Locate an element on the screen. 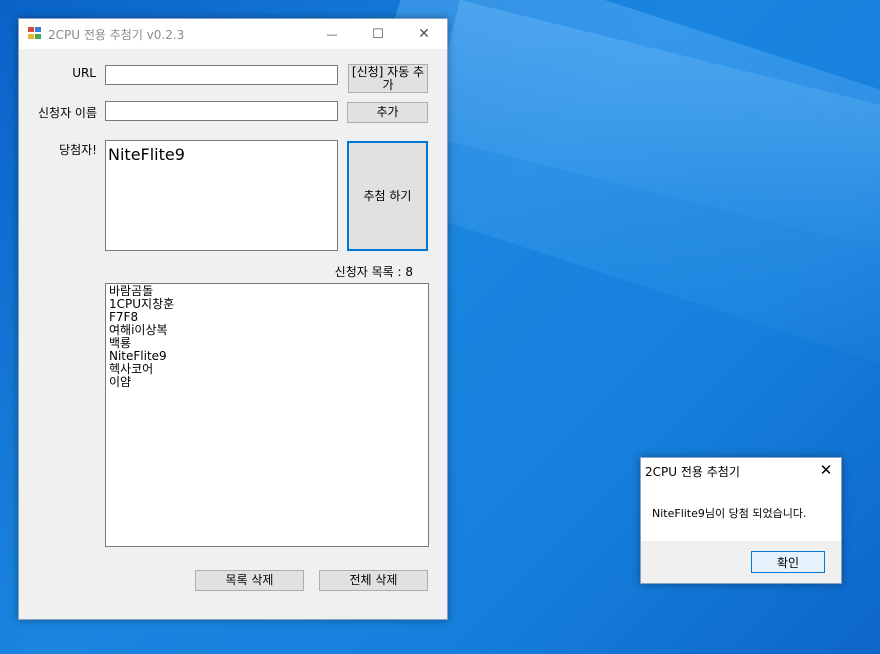 Image resolution: width=880 pixels, height=654 pixels. winner-name: NiteFlite9 is located at coordinates (146, 154).